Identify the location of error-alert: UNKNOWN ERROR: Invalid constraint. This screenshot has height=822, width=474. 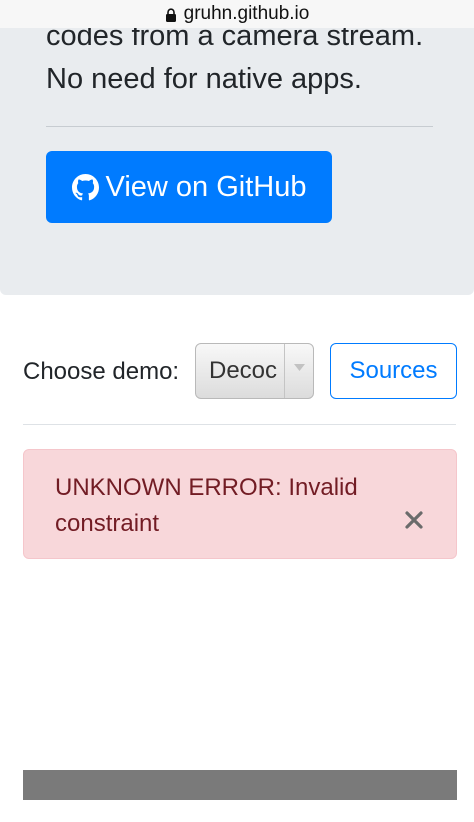
(240, 504).